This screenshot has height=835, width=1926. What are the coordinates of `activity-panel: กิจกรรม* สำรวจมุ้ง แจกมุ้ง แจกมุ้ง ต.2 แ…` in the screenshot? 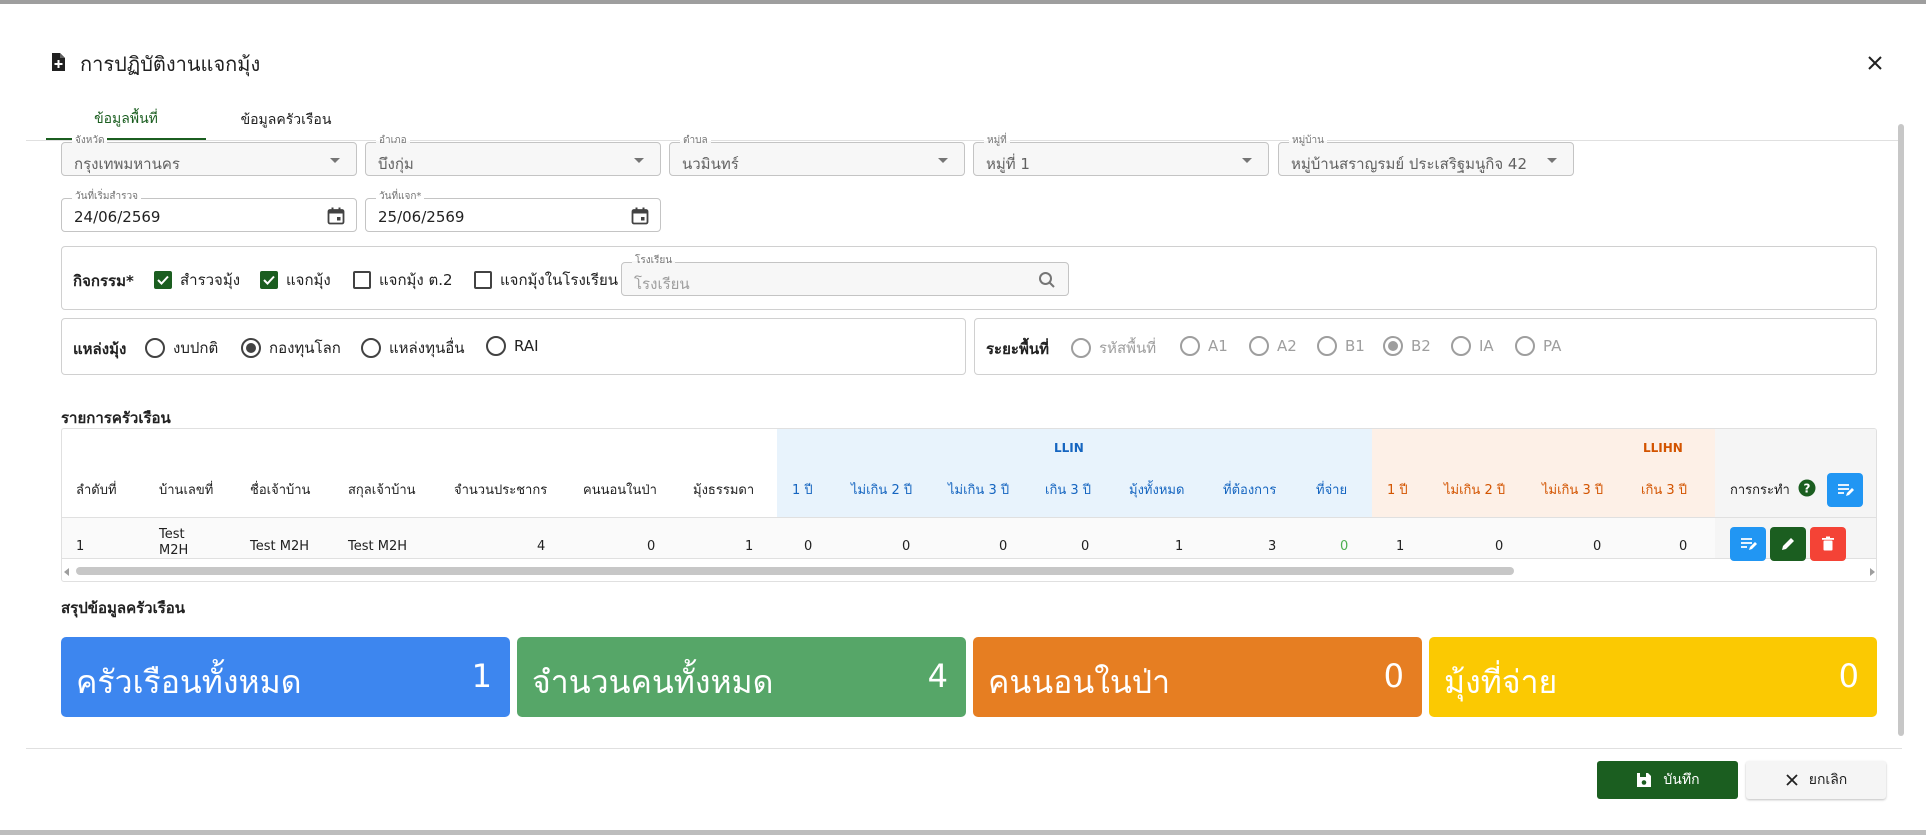 It's located at (969, 278).